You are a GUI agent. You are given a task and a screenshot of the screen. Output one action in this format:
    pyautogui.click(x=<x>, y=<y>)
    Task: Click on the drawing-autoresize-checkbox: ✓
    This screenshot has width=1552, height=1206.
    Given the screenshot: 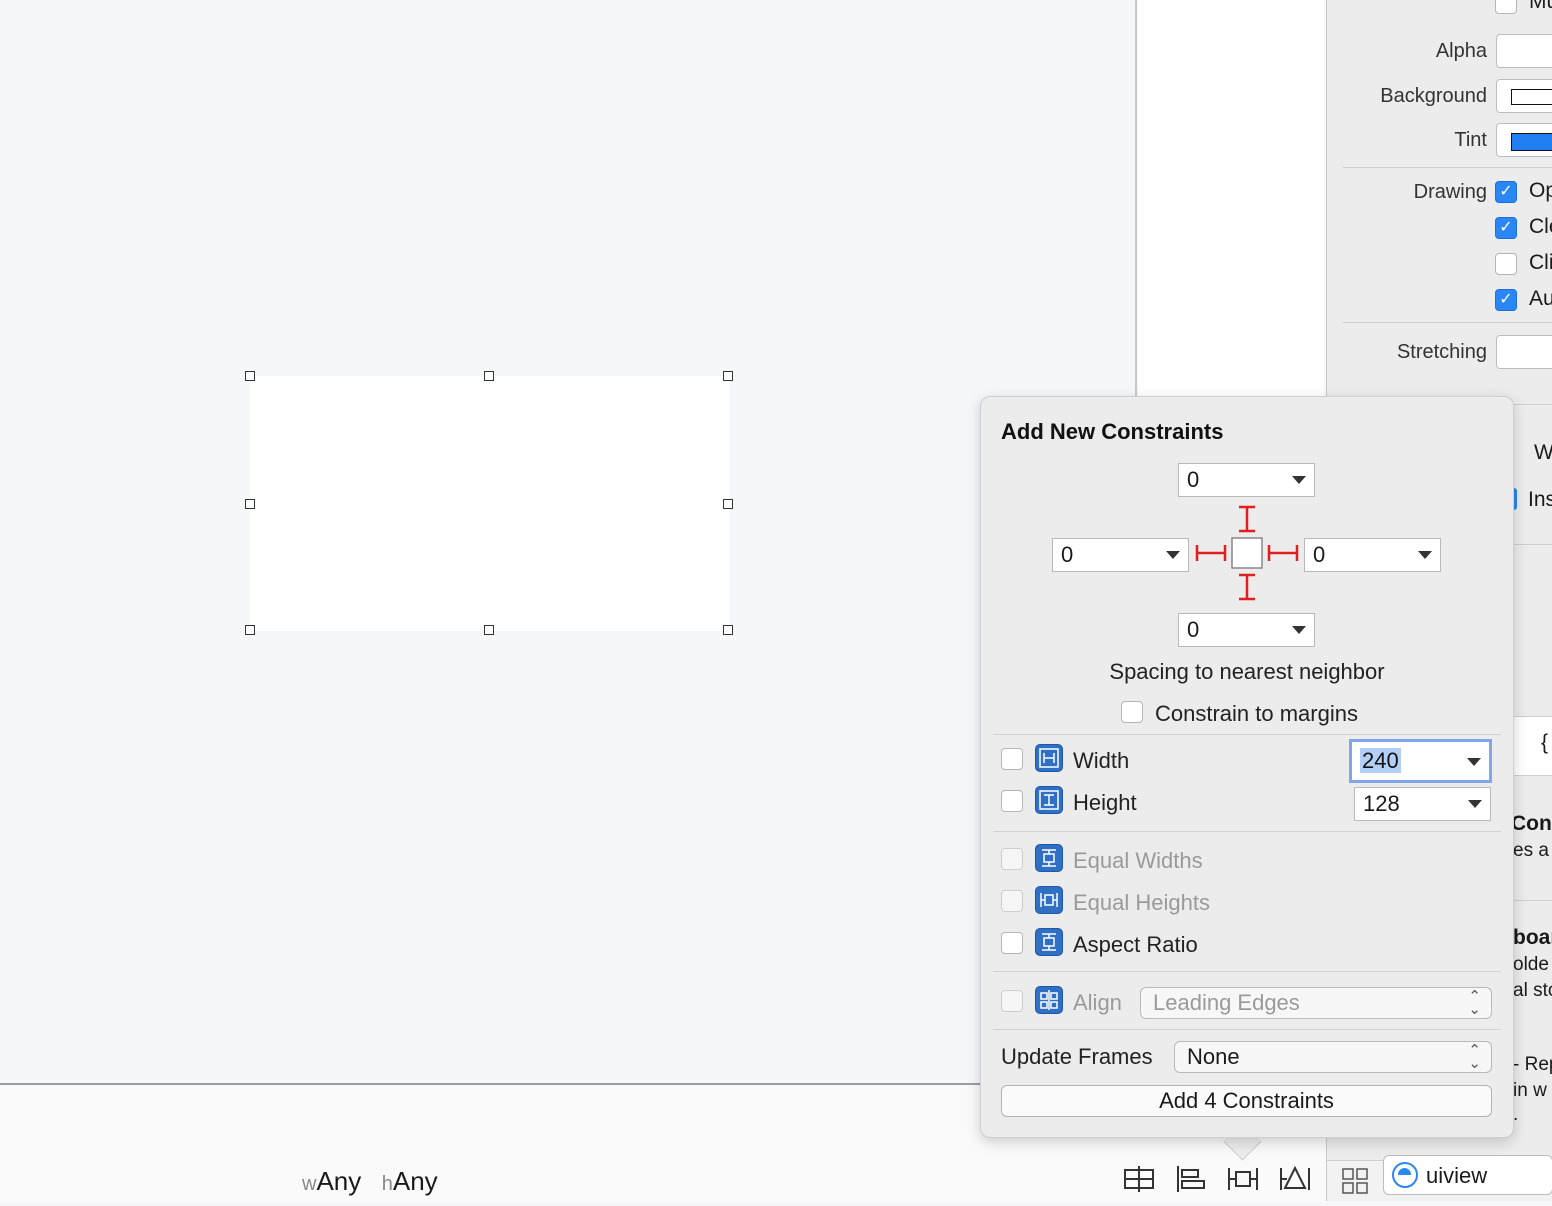 What is the action you would take?
    pyautogui.click(x=1506, y=300)
    